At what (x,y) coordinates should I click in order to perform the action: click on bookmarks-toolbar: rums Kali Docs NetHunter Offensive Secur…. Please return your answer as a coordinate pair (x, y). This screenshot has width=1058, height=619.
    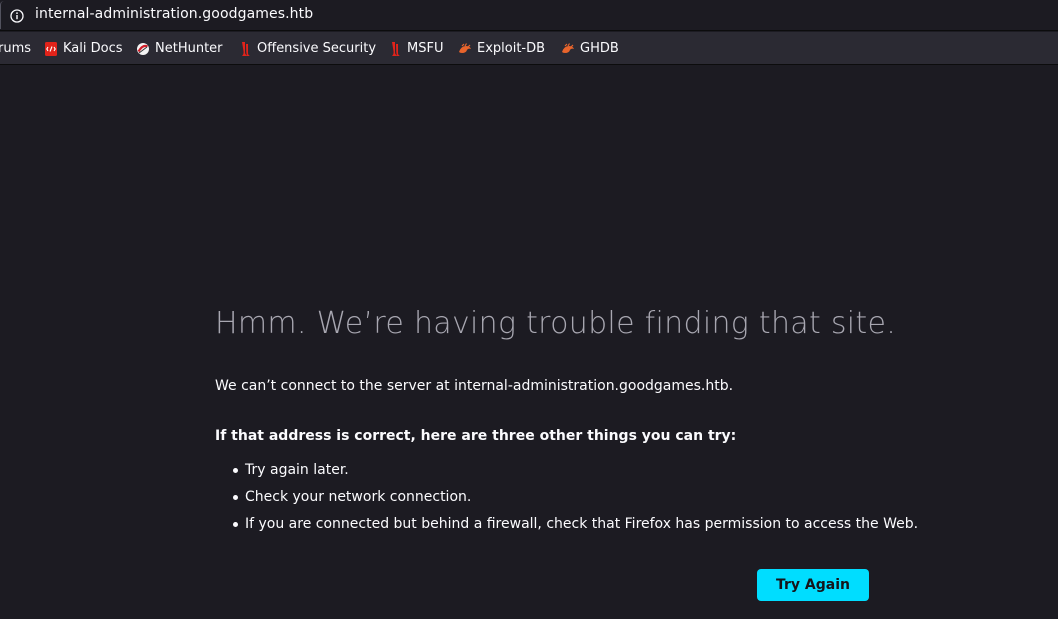
    Looking at the image, I should click on (529, 48).